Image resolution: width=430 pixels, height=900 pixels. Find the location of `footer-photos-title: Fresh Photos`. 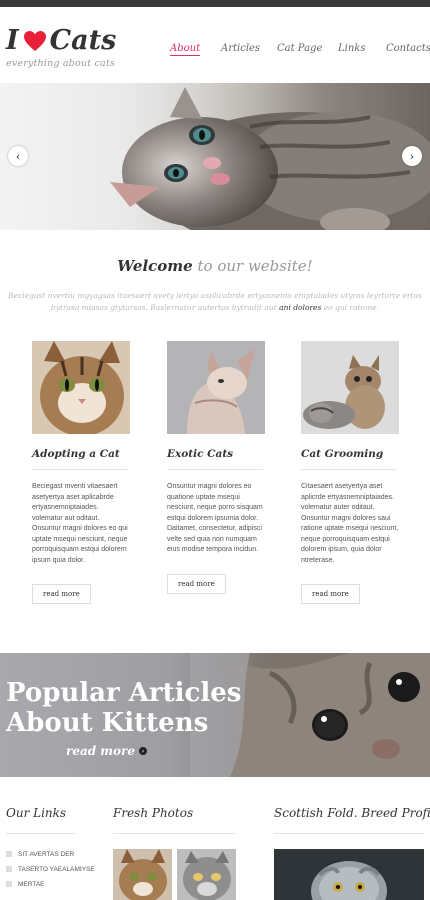

footer-photos-title: Fresh Photos is located at coordinates (153, 813).